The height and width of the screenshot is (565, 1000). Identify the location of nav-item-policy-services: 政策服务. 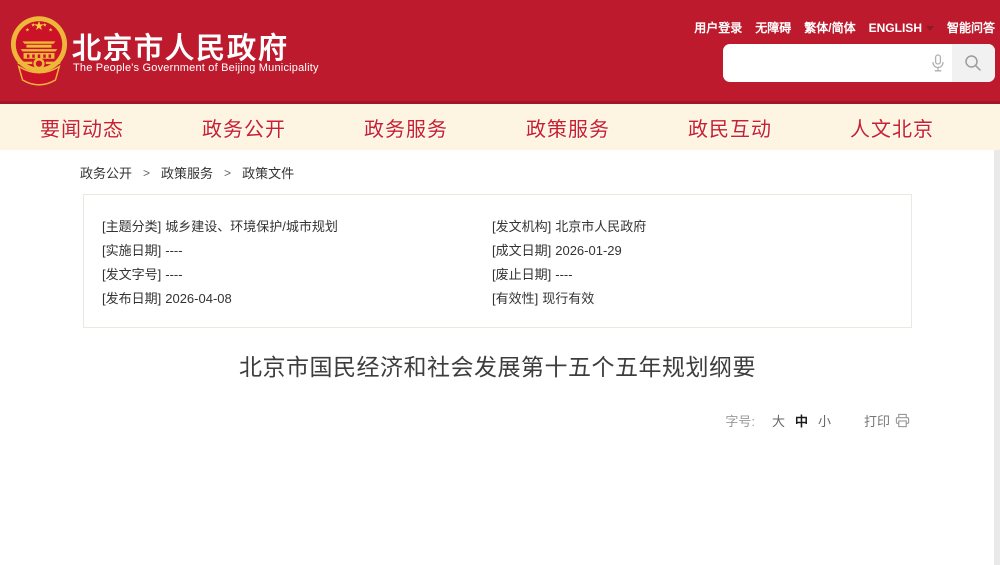
(568, 127).